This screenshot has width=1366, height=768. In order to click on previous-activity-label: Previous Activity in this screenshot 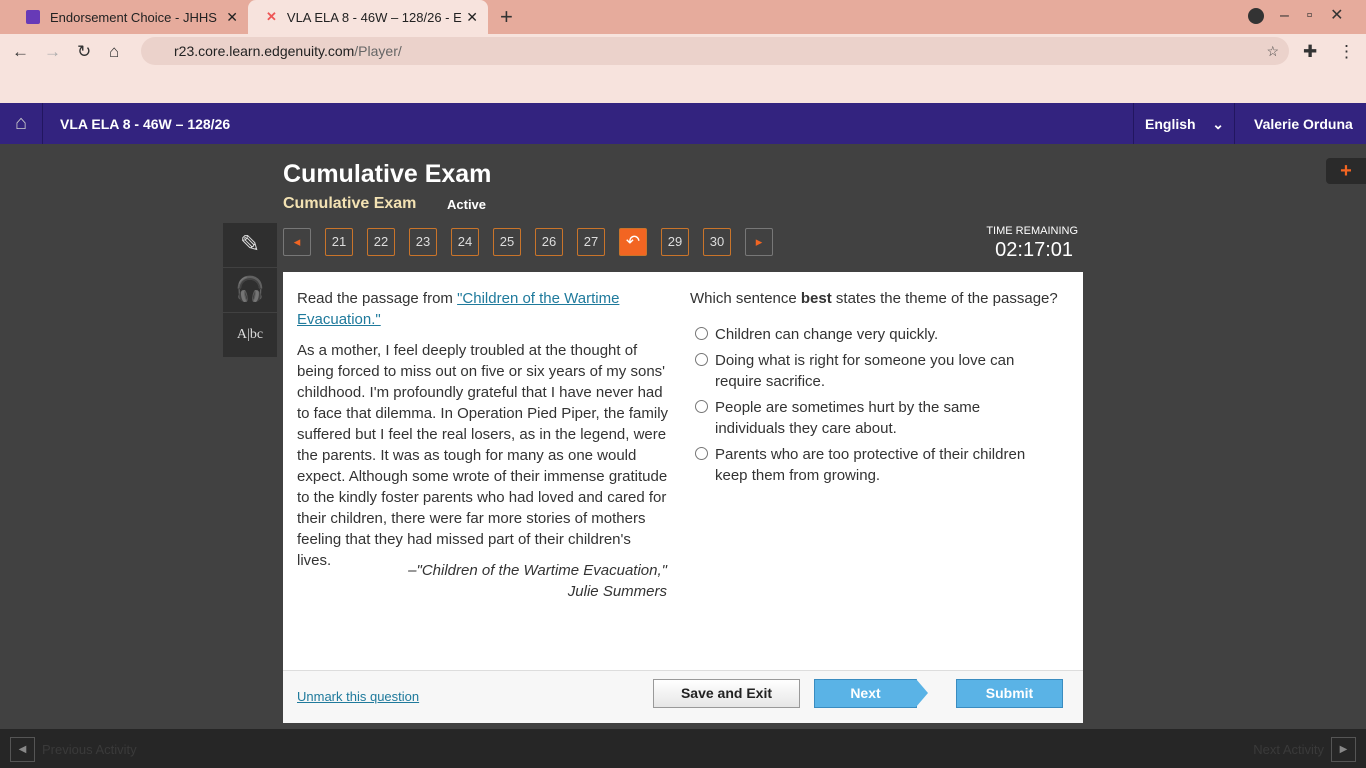, I will do `click(89, 749)`.